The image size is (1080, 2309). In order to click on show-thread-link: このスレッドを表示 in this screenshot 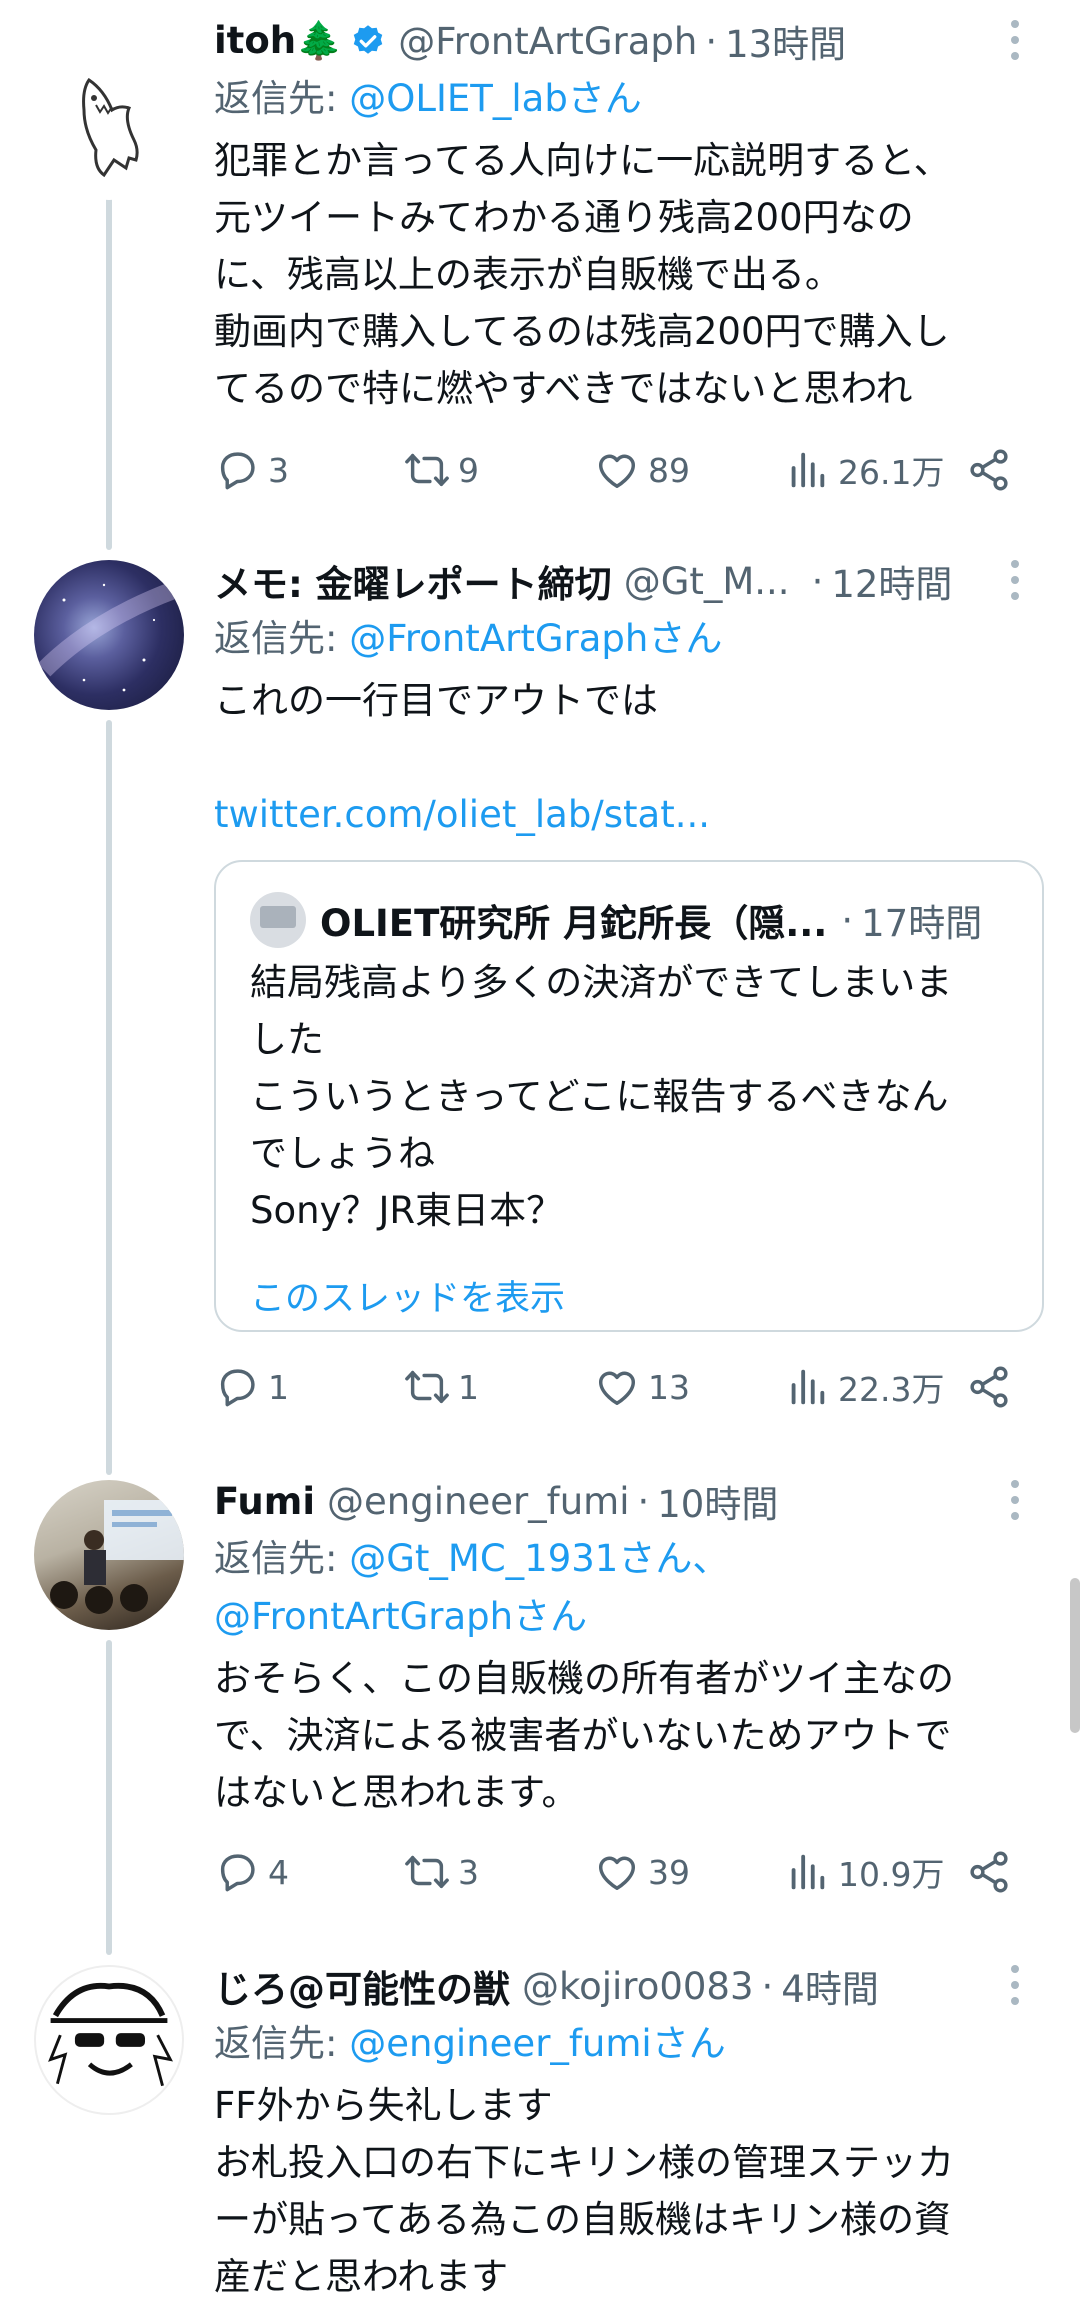, I will do `click(407, 1295)`.